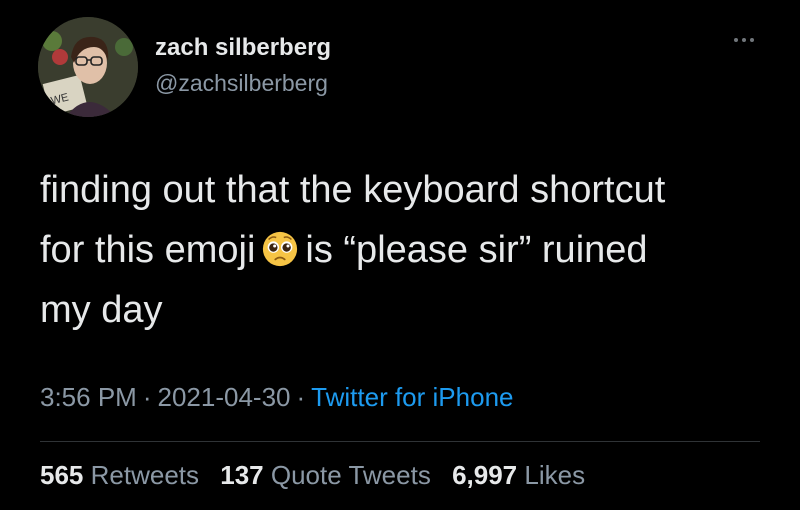 The image size is (800, 510). I want to click on likes-count: 6,997, so click(485, 475).